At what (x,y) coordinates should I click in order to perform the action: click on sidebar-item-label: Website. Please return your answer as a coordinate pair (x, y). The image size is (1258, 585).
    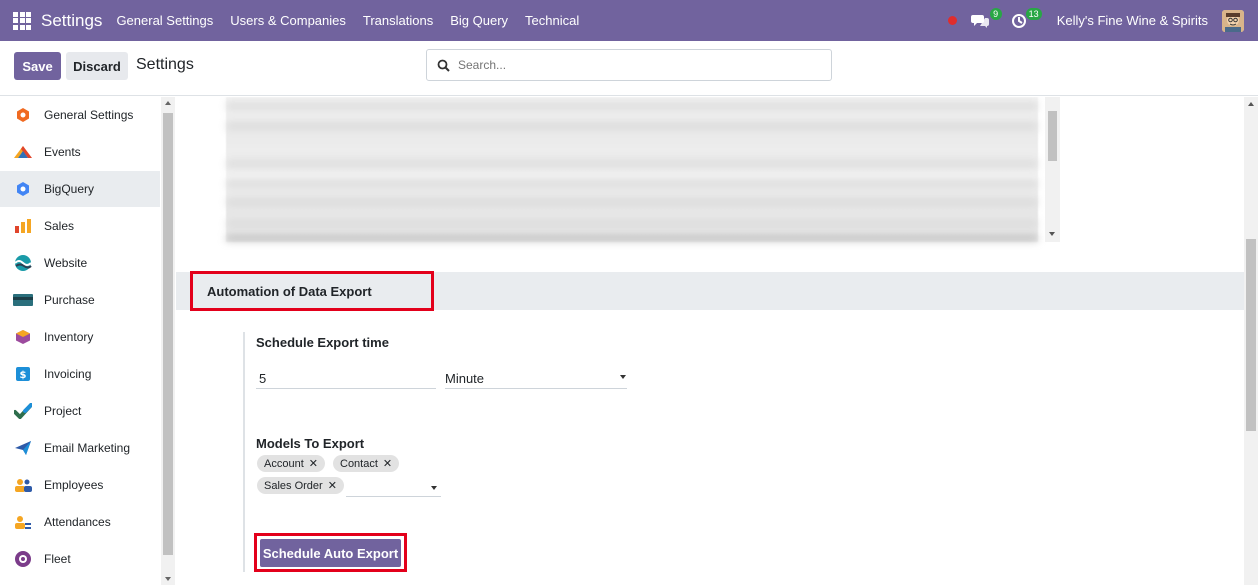
    Looking at the image, I should click on (66, 263).